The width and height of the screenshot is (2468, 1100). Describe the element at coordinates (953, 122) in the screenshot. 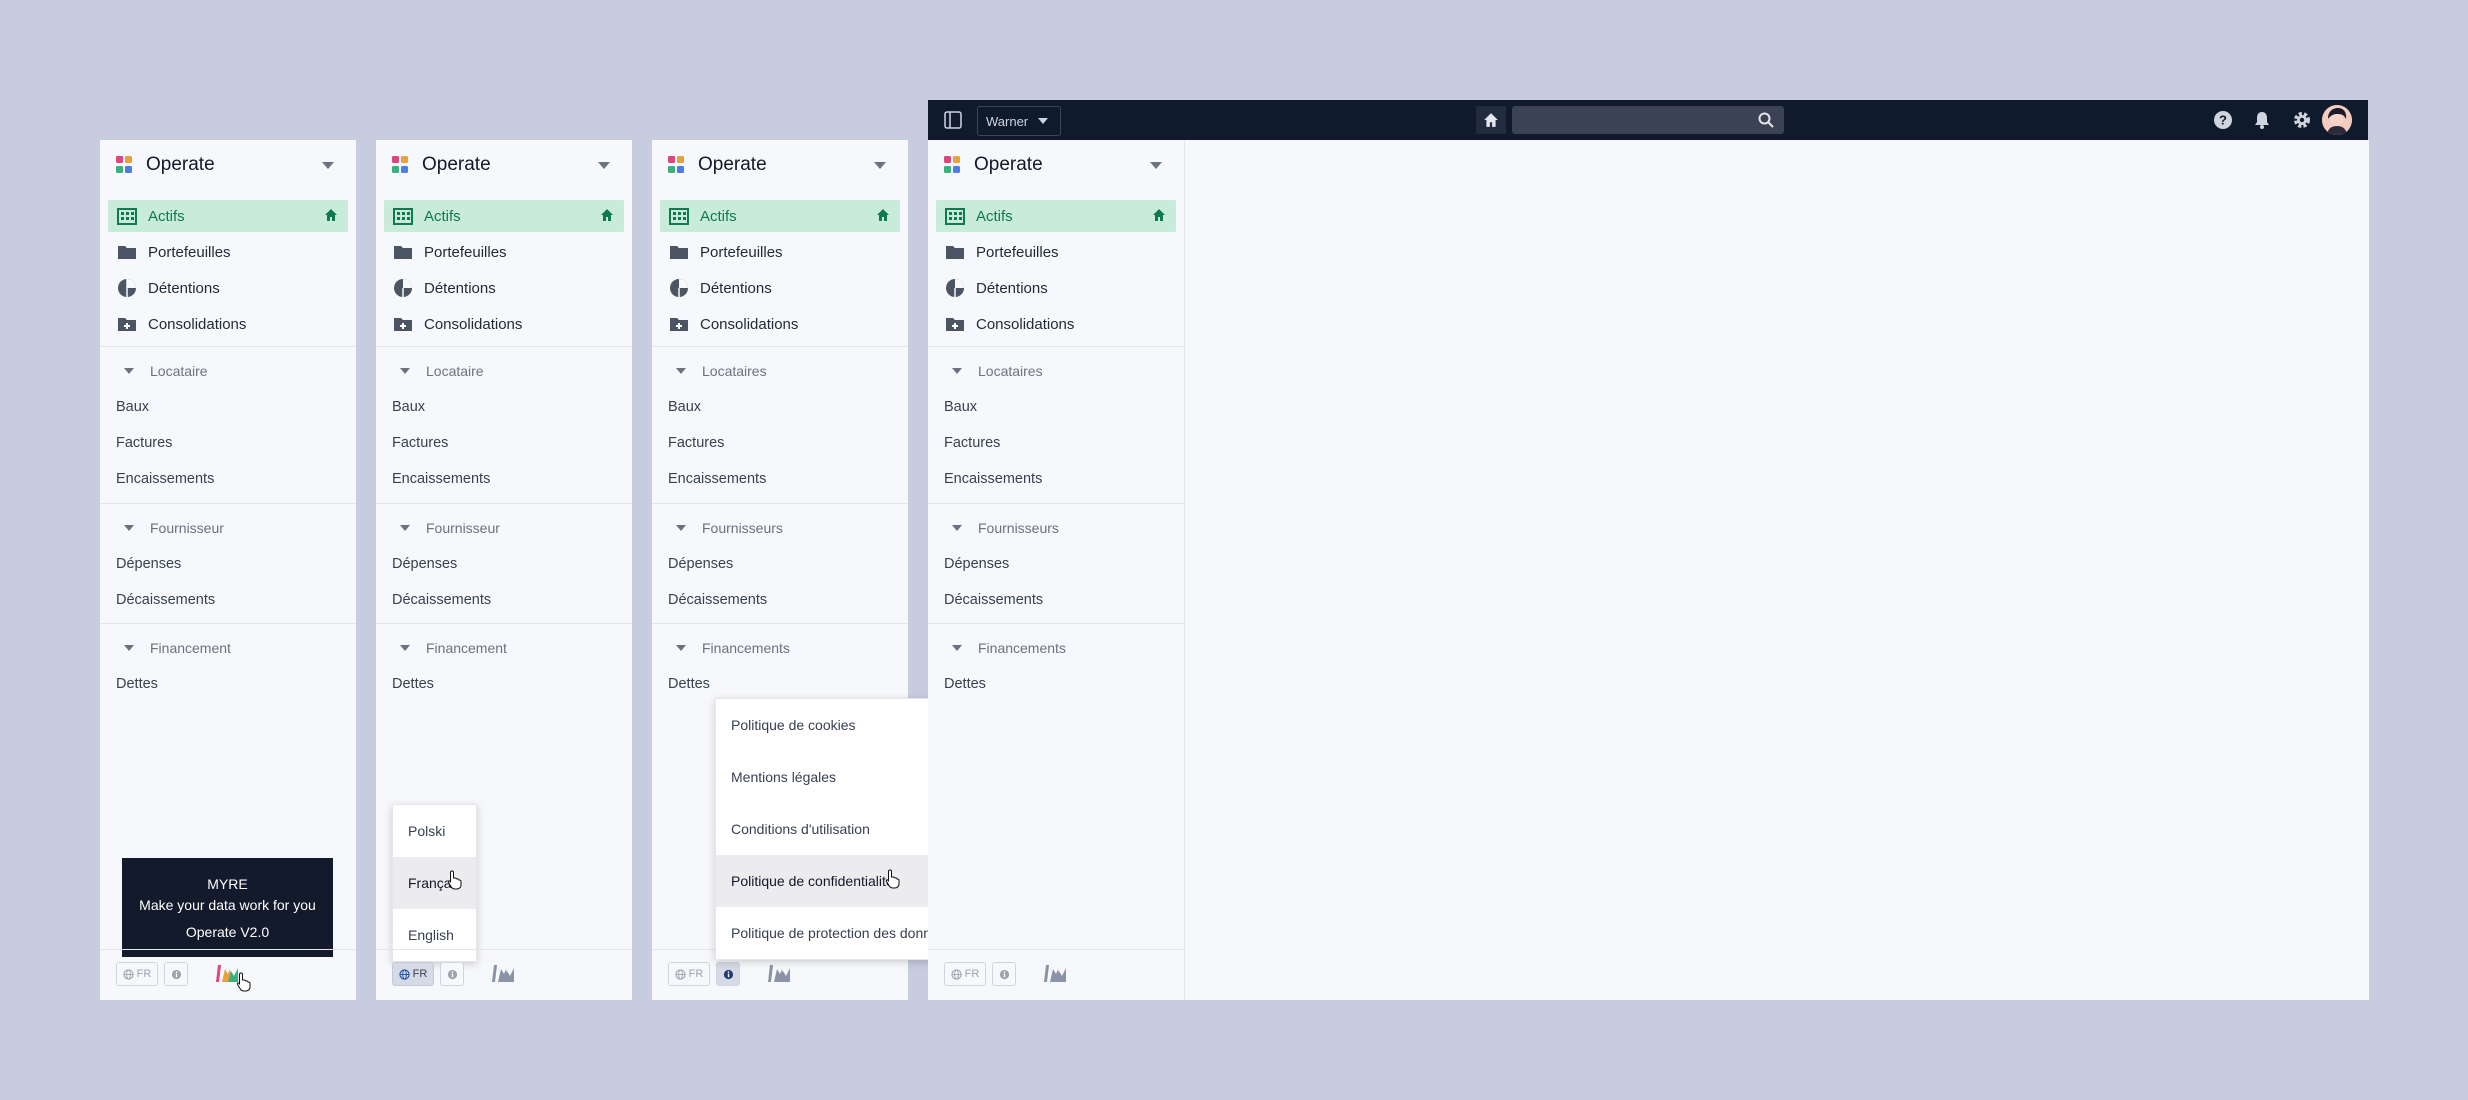

I see `sidebar-toggle-icon` at that location.